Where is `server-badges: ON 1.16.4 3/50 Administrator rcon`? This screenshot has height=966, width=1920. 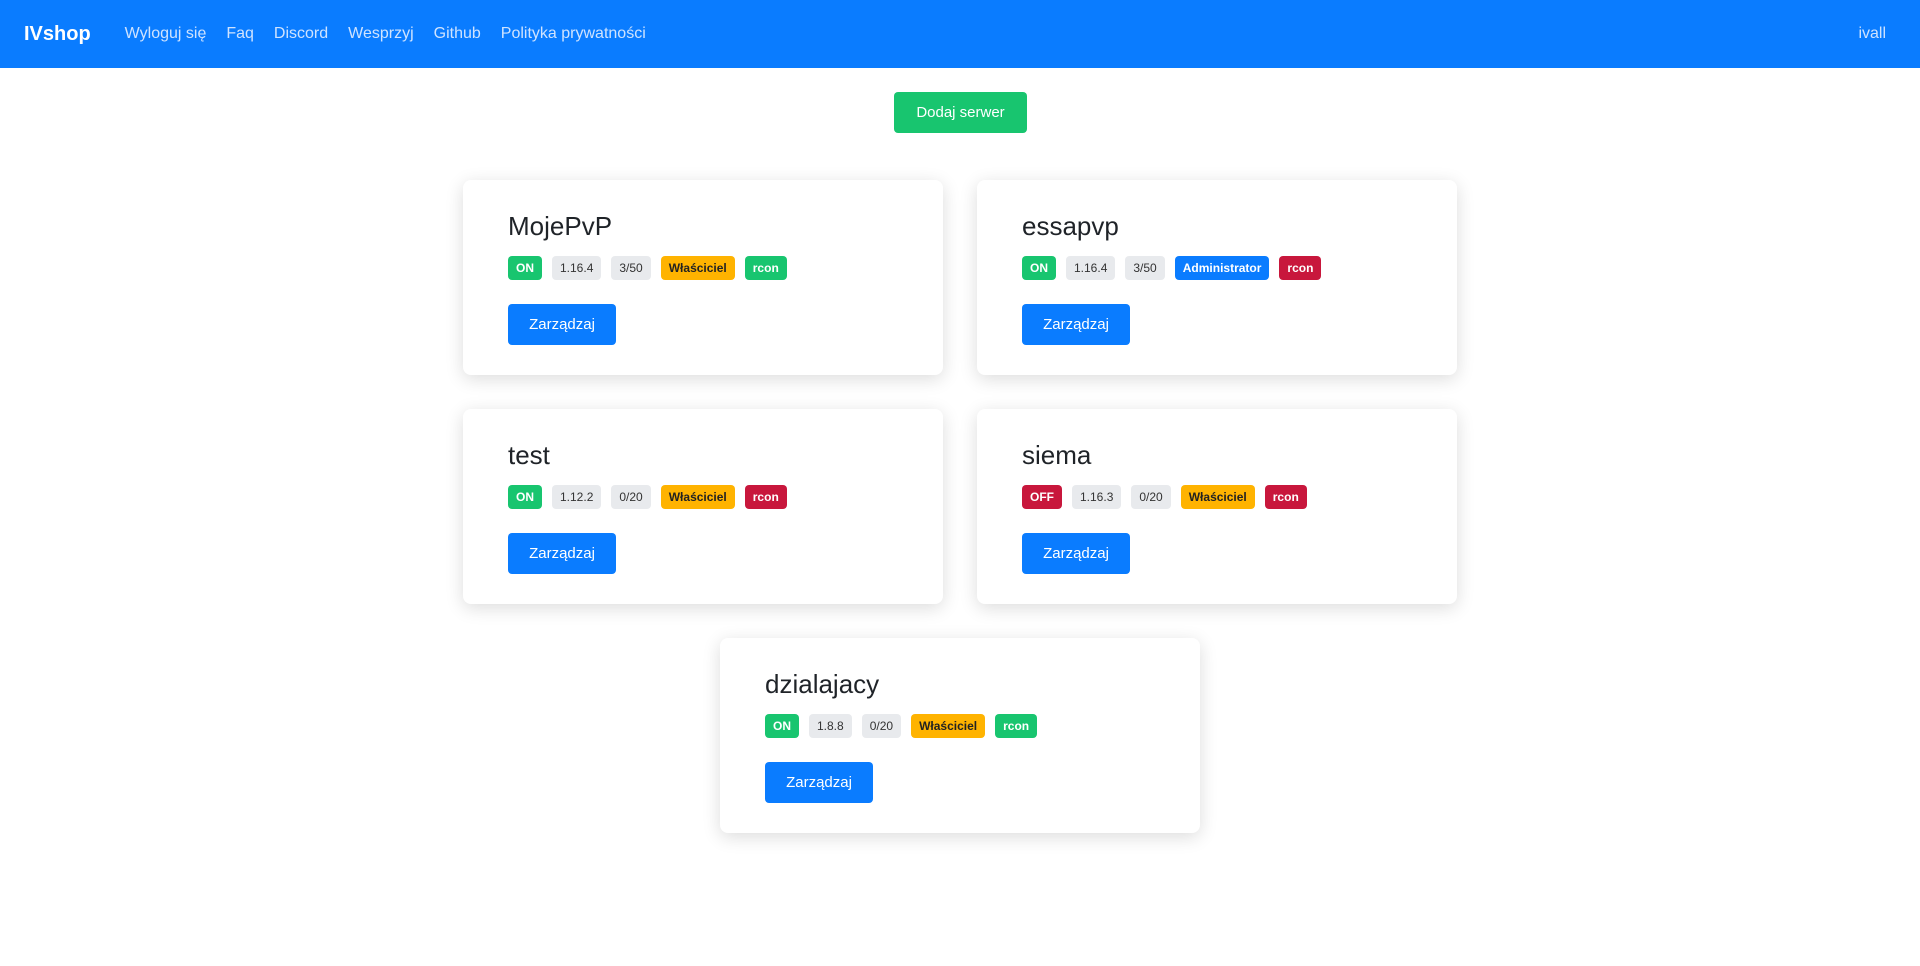
server-badges: ON 1.16.4 3/50 Administrator rcon is located at coordinates (1217, 268).